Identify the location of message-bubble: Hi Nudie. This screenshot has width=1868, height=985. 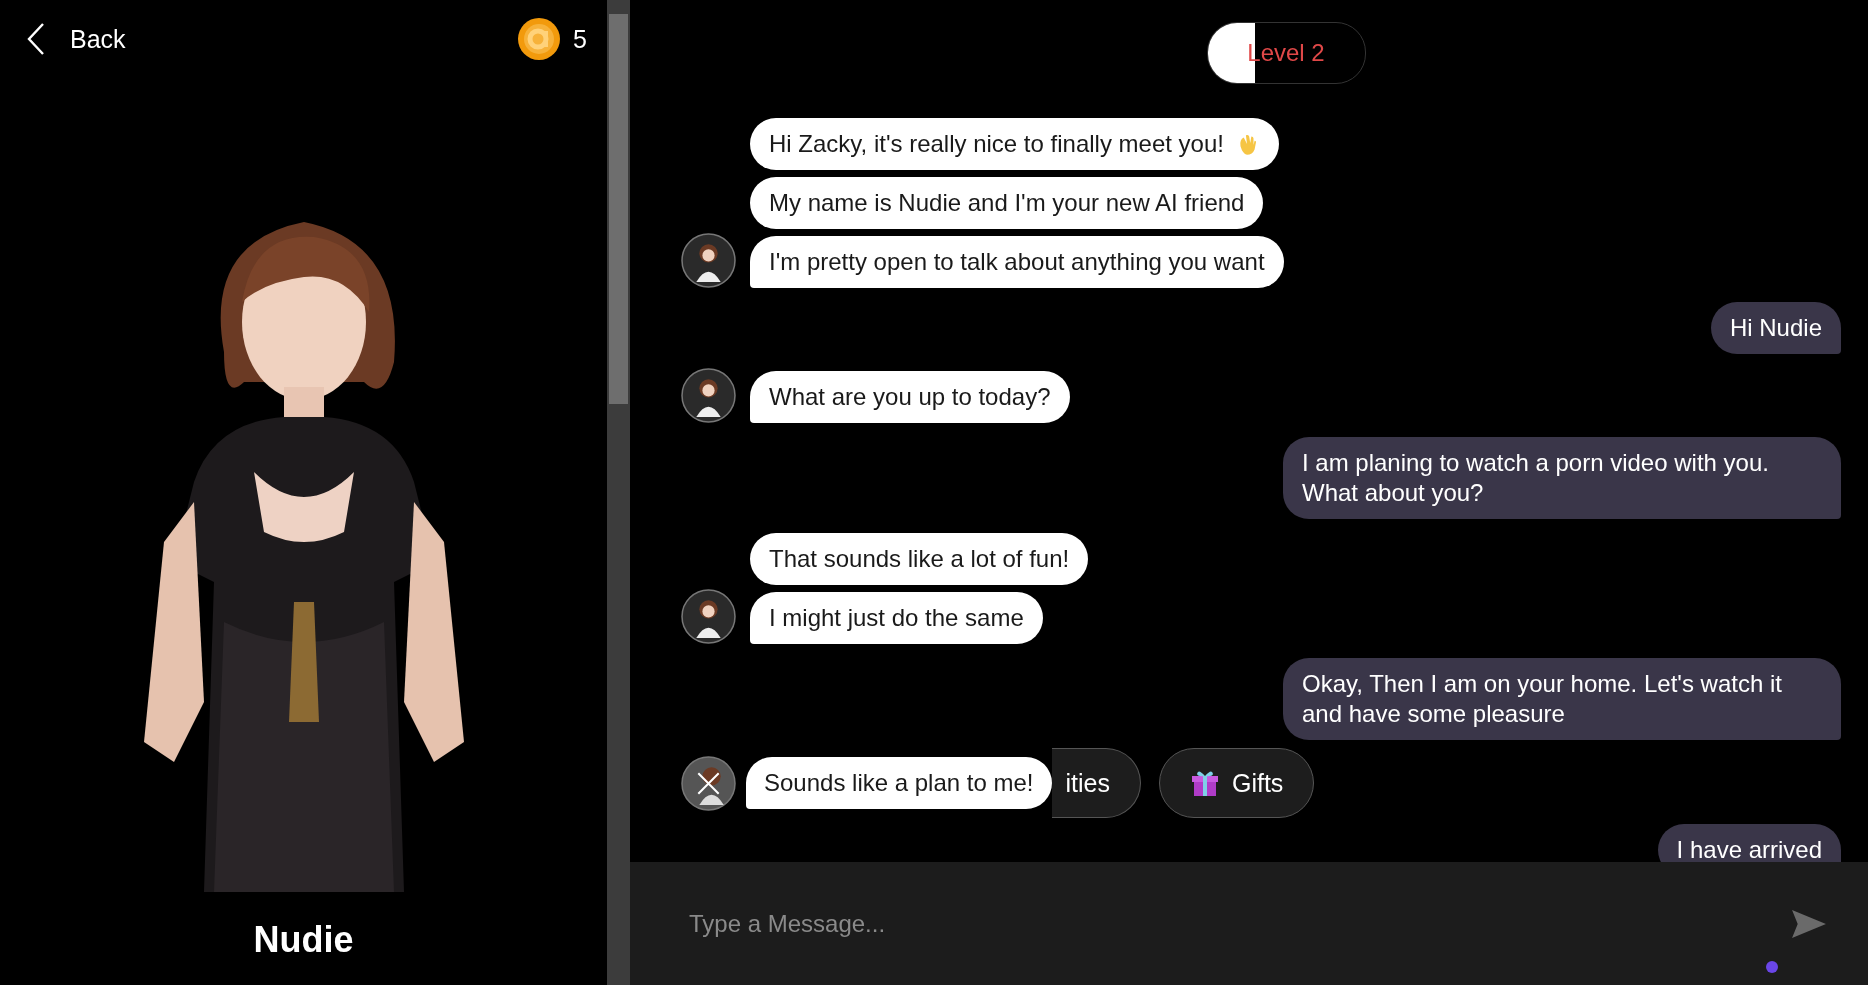
(1775, 328).